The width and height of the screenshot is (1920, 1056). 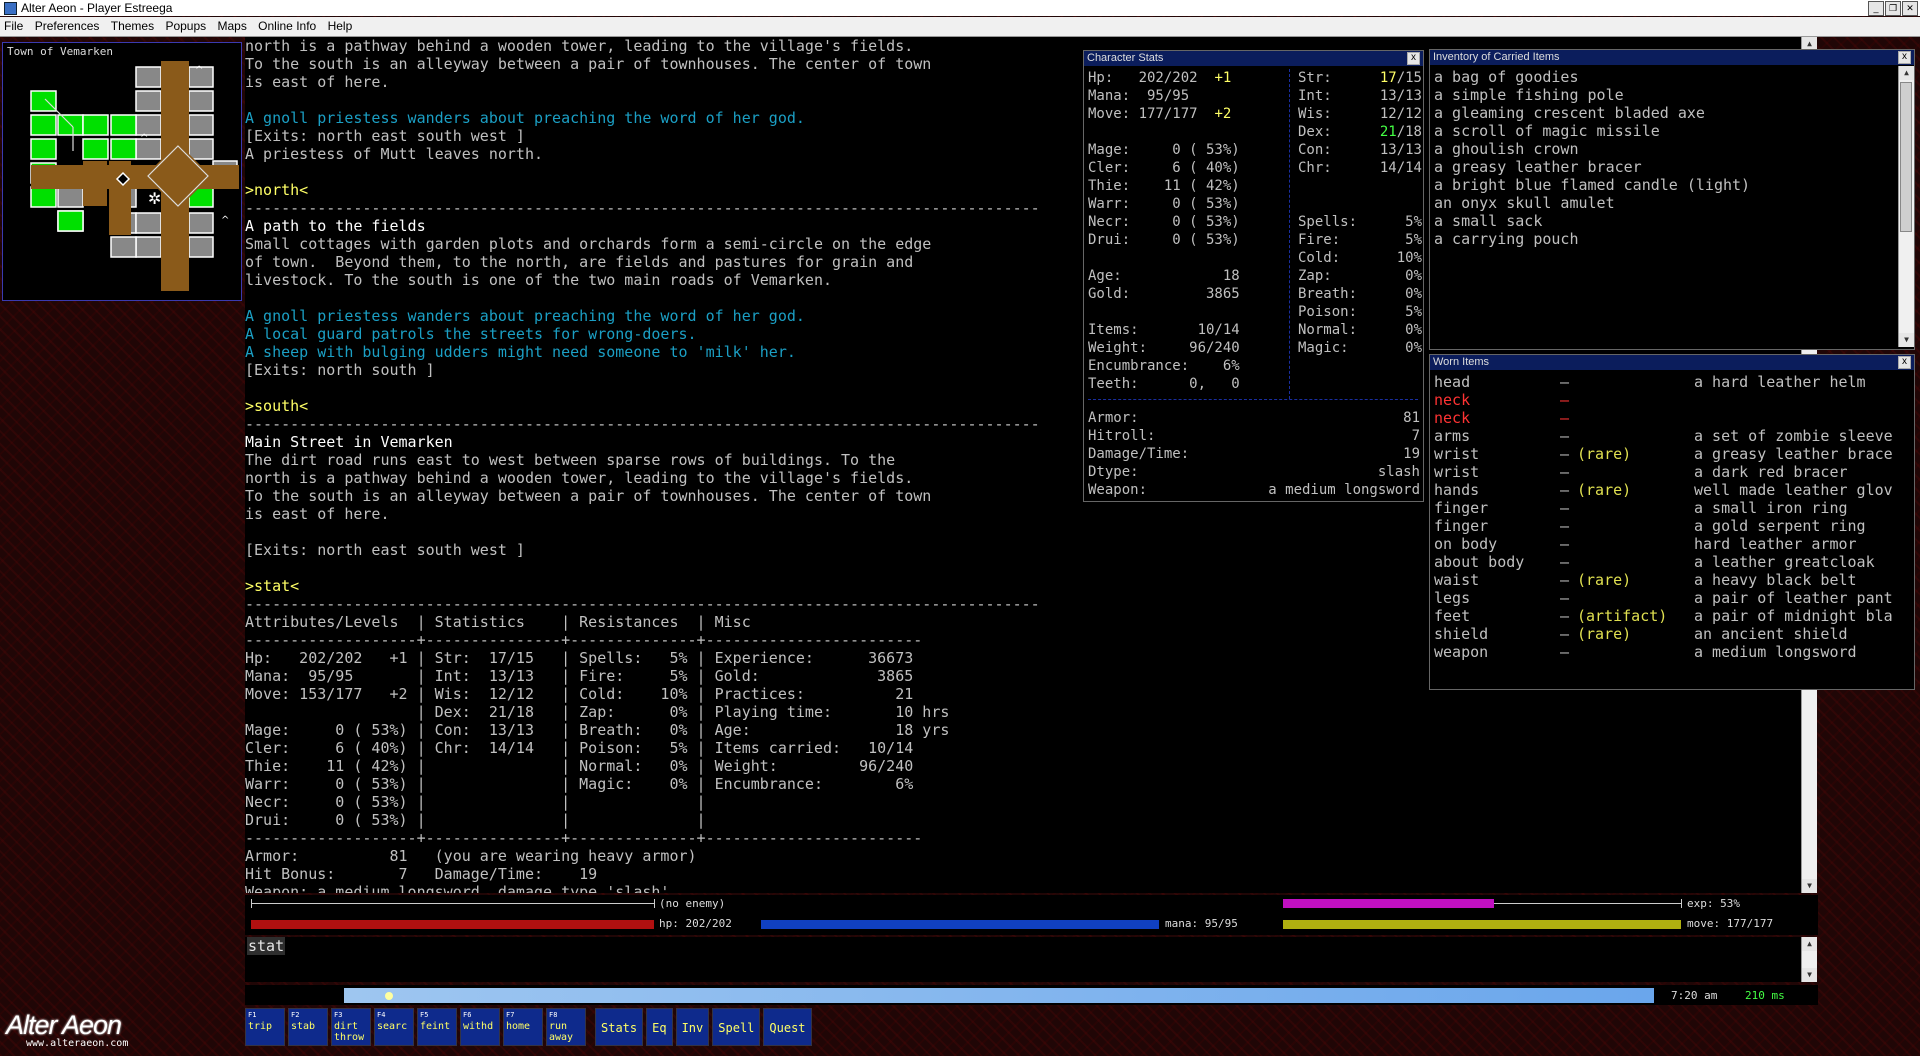 What do you see at coordinates (1664, 203) in the screenshot?
I see `inventory-item: an onyx skull amulet` at bounding box center [1664, 203].